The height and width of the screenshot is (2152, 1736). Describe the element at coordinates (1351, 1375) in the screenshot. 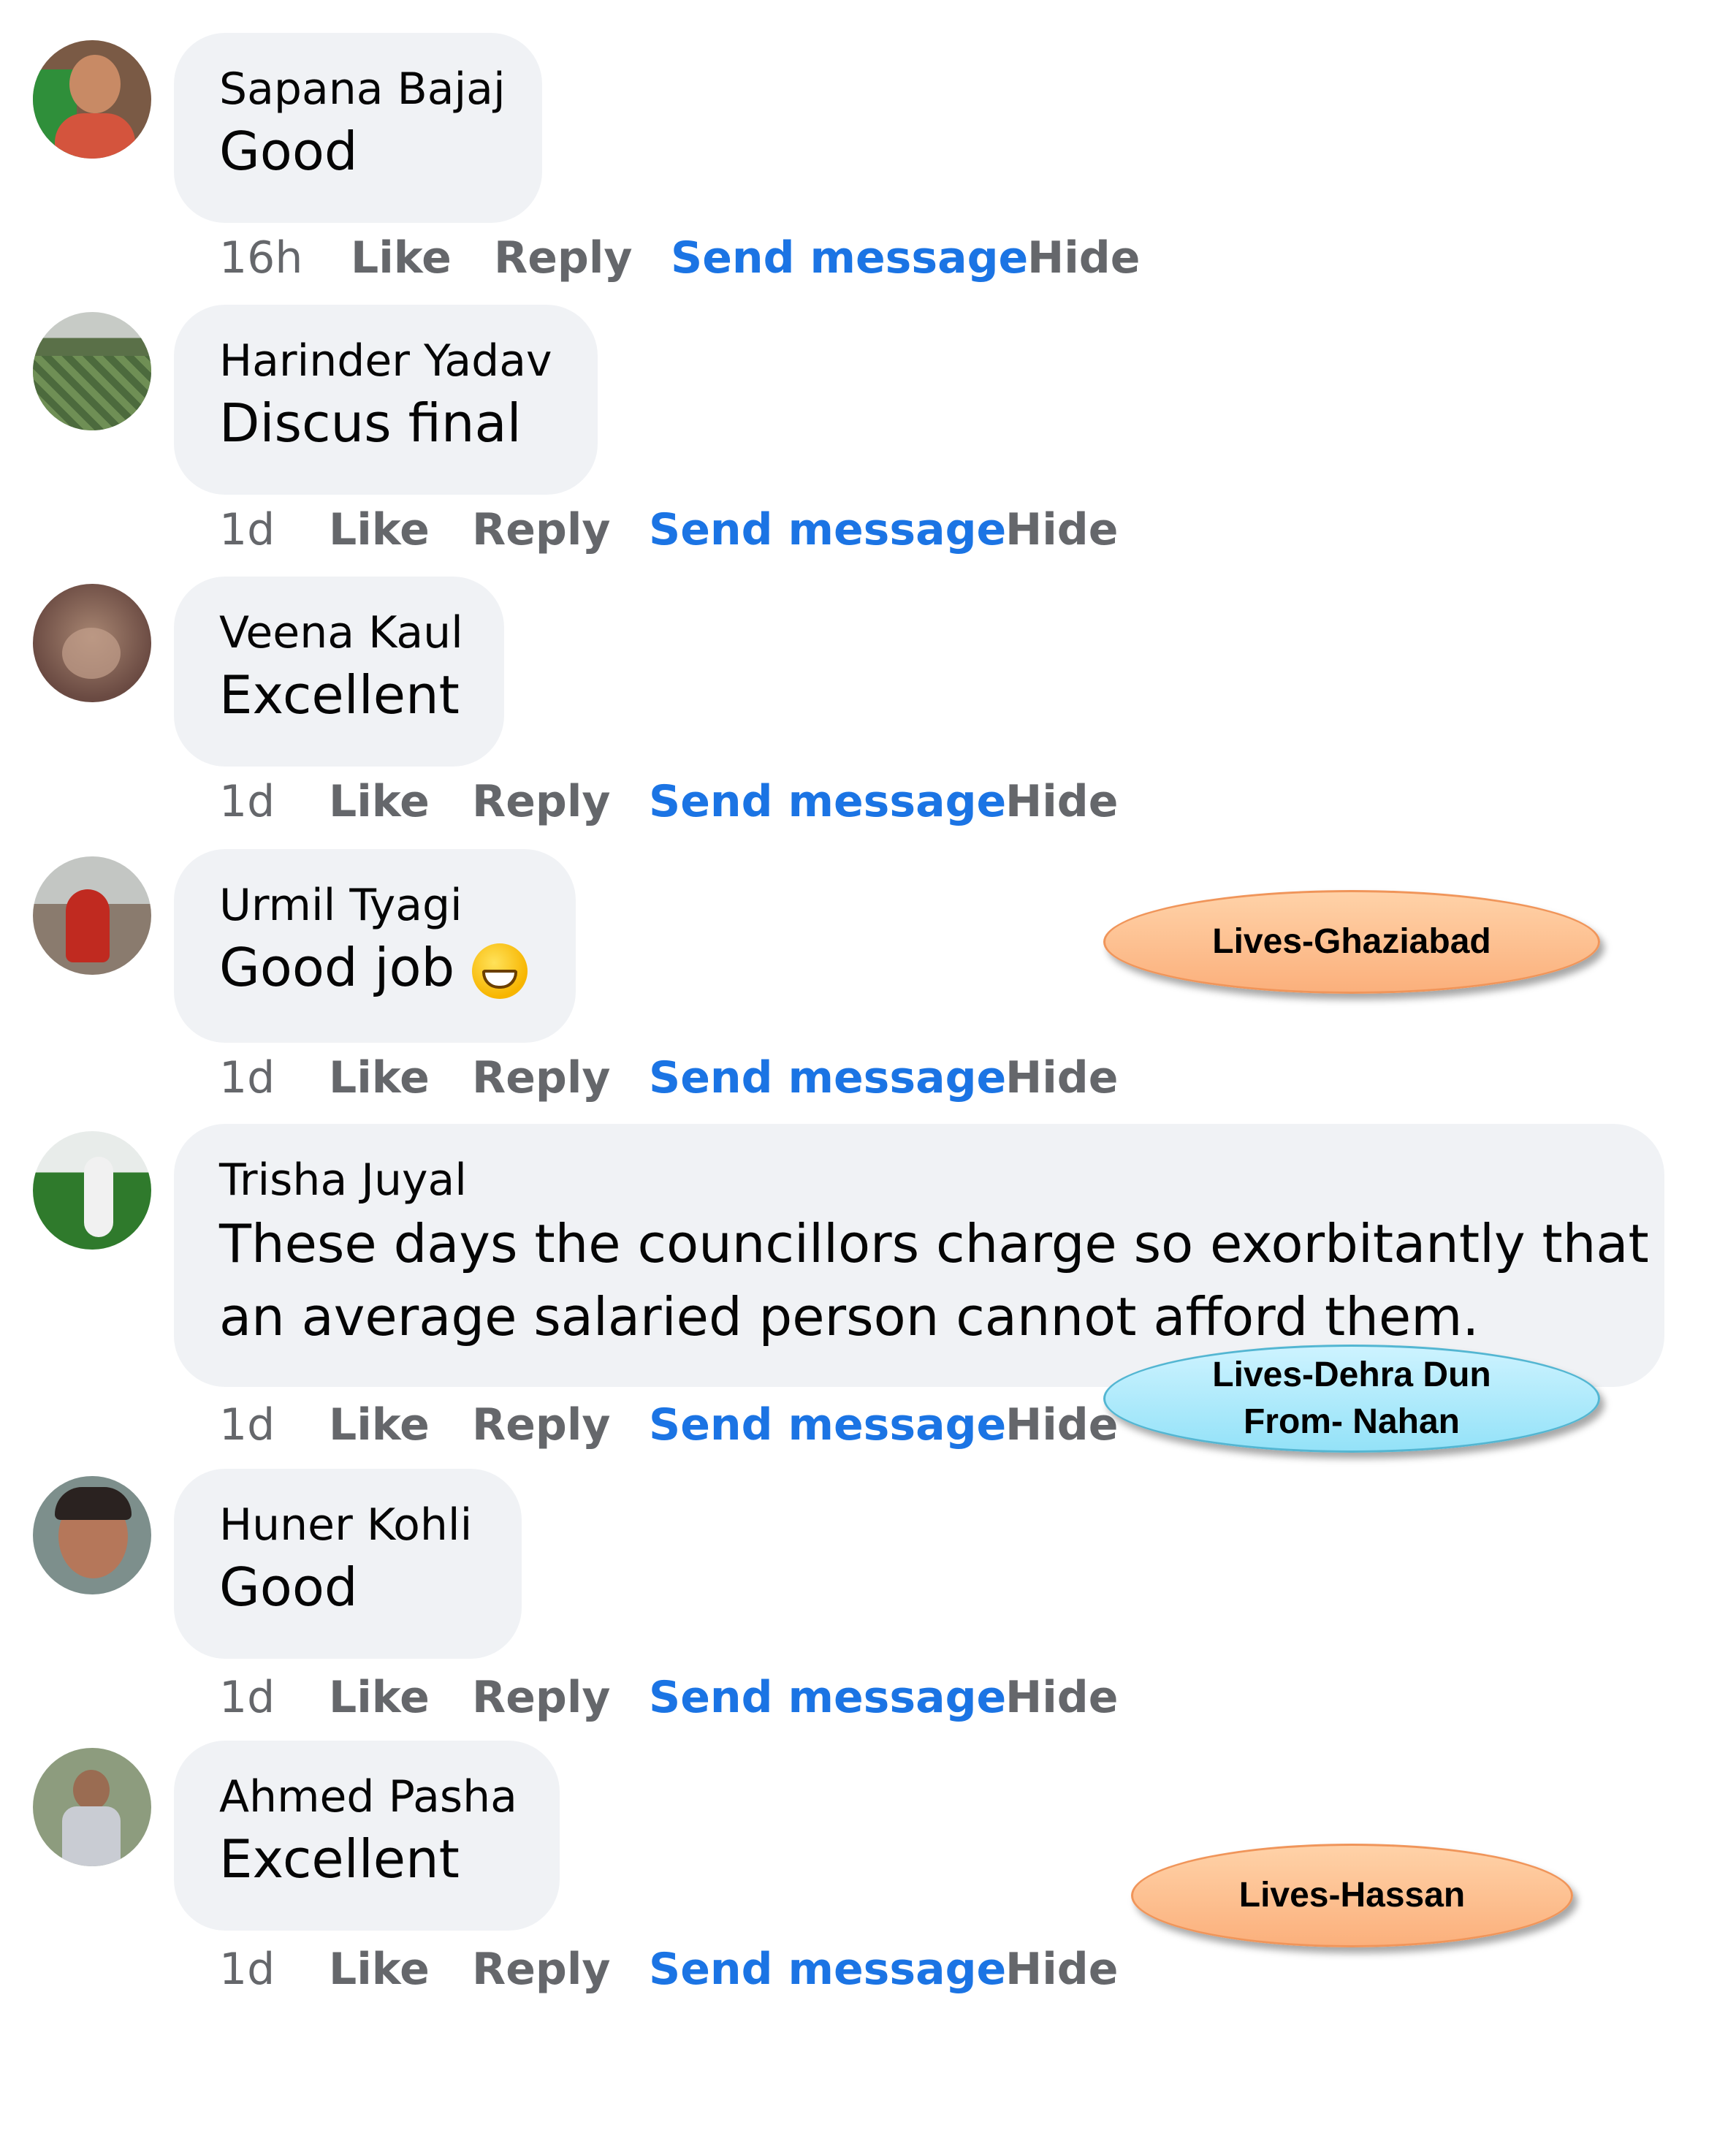

I see `annotation-line: Lives-Dehra Dun` at that location.